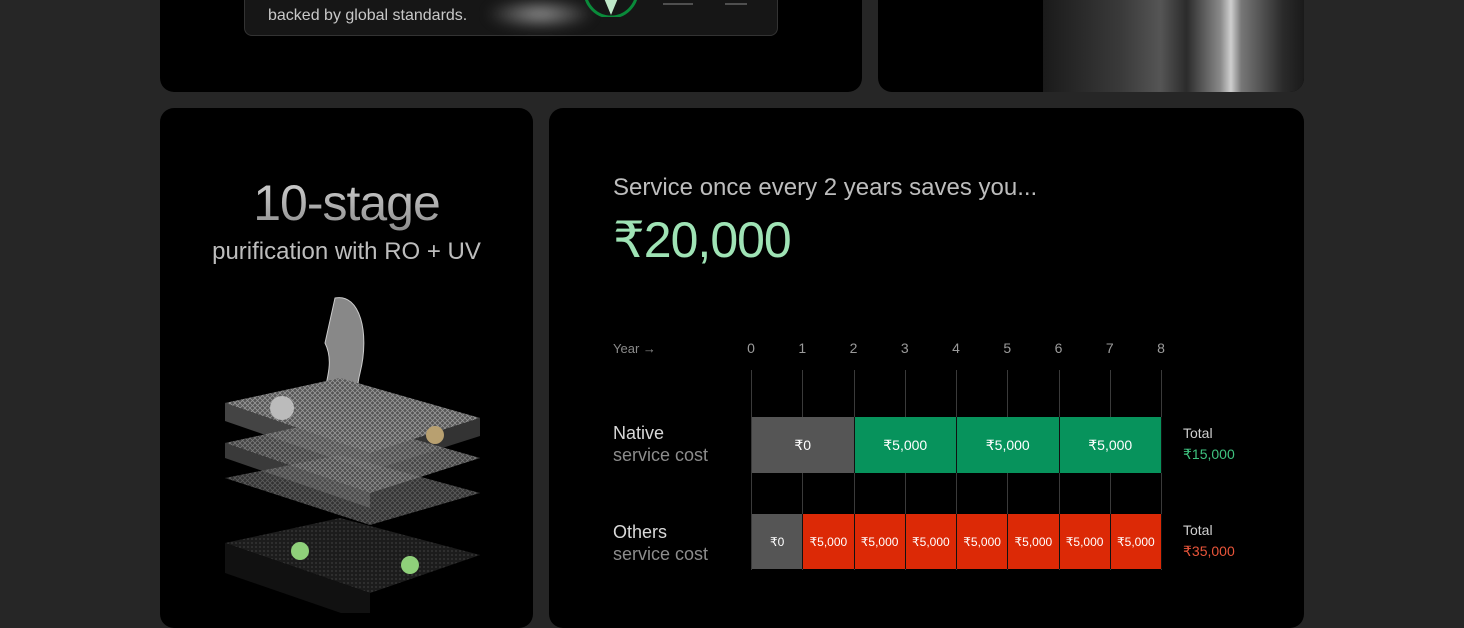 The height and width of the screenshot is (628, 1464). What do you see at coordinates (1209, 444) in the screenshot?
I see `row-total: Total ₹15,000` at bounding box center [1209, 444].